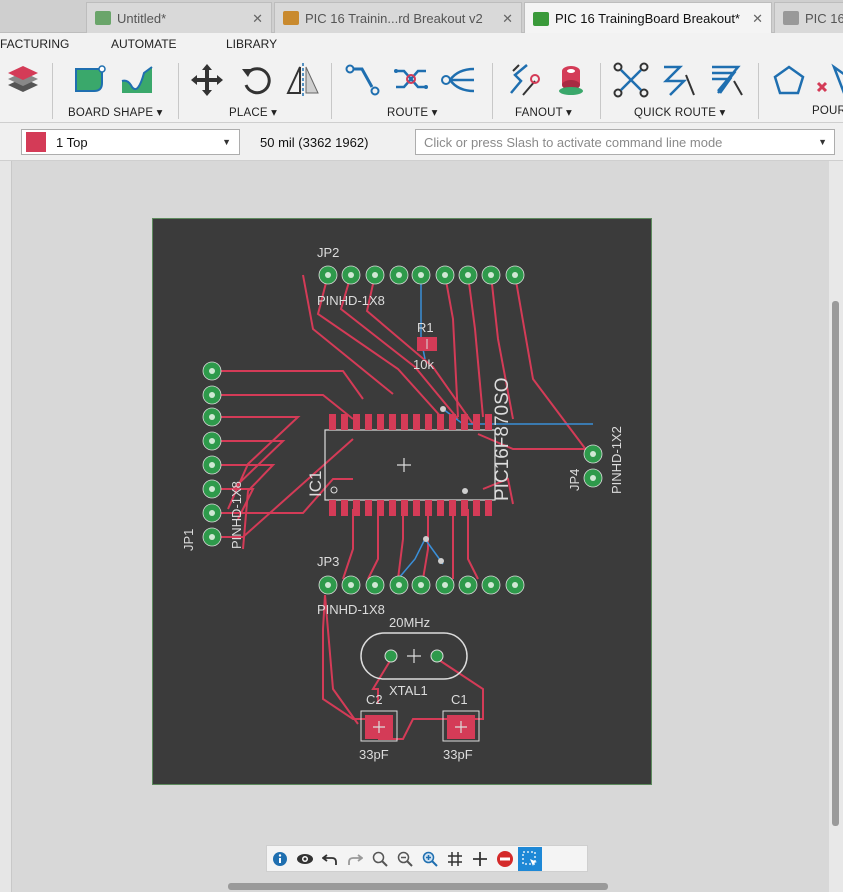 The width and height of the screenshot is (843, 892). I want to click on jp4-label: JP4, so click(574, 480).